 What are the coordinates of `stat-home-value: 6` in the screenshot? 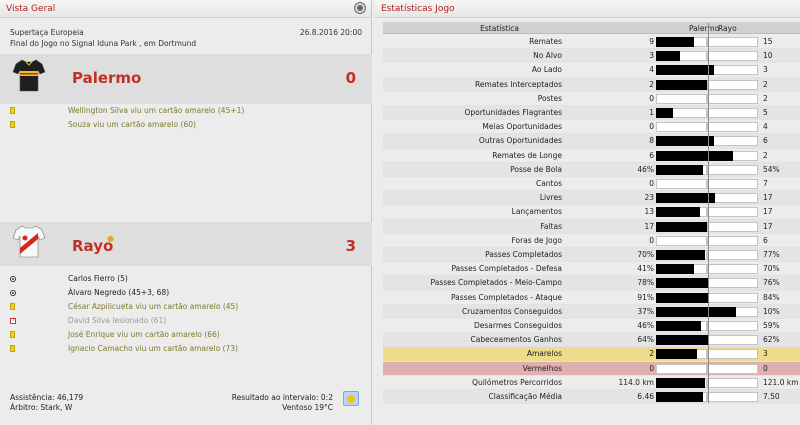 It's located at (651, 155).